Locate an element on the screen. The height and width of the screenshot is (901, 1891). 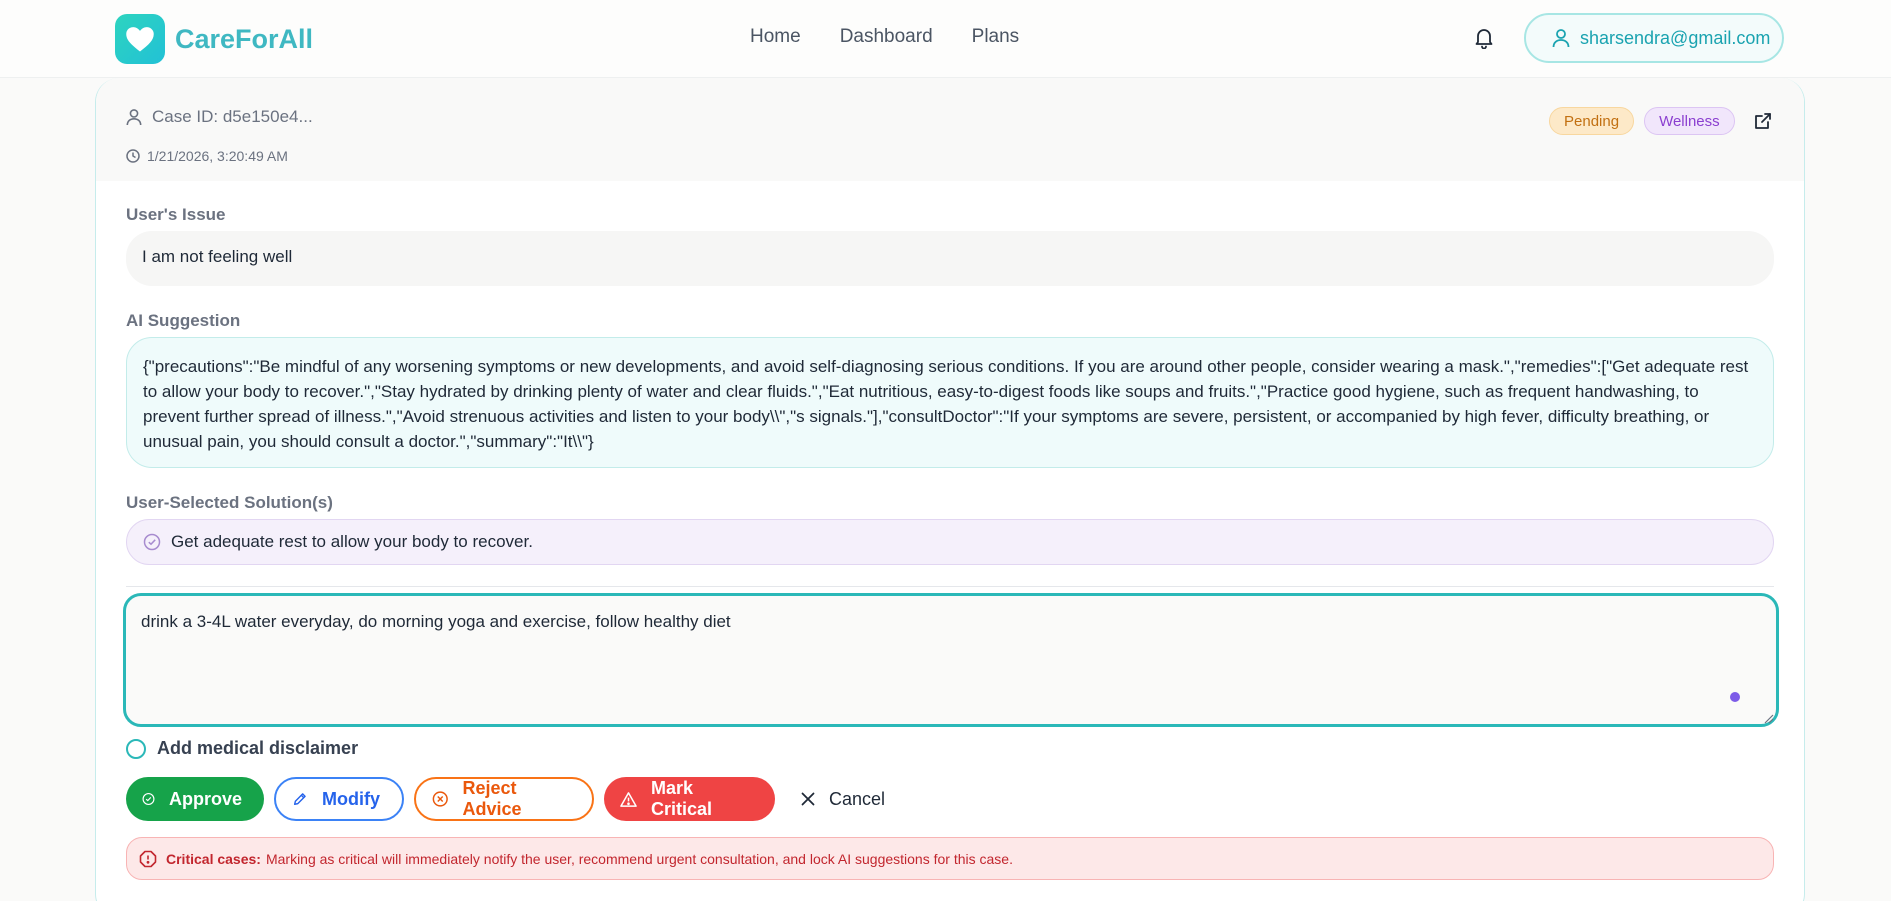
case-badges: Pending Wellness is located at coordinates (1661, 121).